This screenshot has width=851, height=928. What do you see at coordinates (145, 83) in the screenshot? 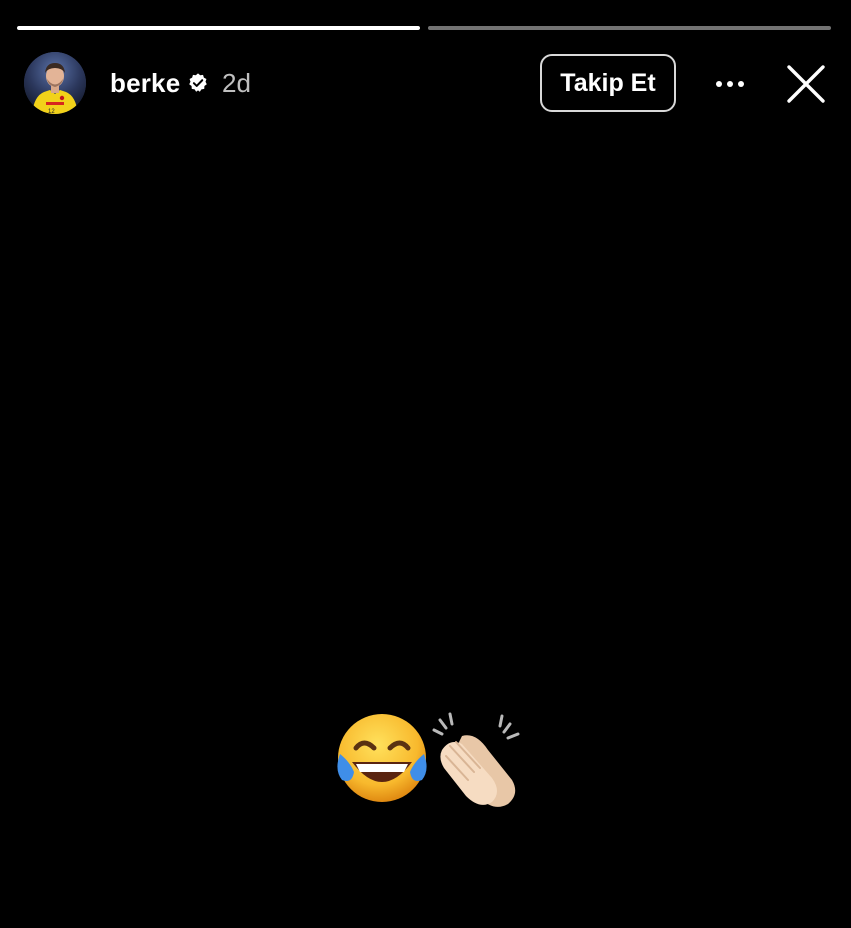
I see `username: berke` at bounding box center [145, 83].